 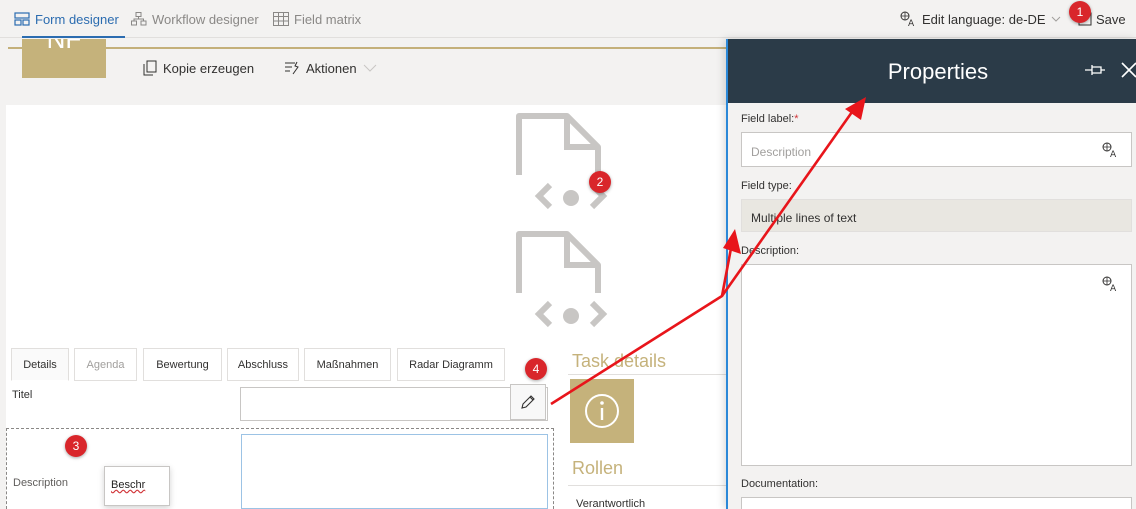 What do you see at coordinates (766, 186) in the screenshot?
I see `field-type-caption: Field type:` at bounding box center [766, 186].